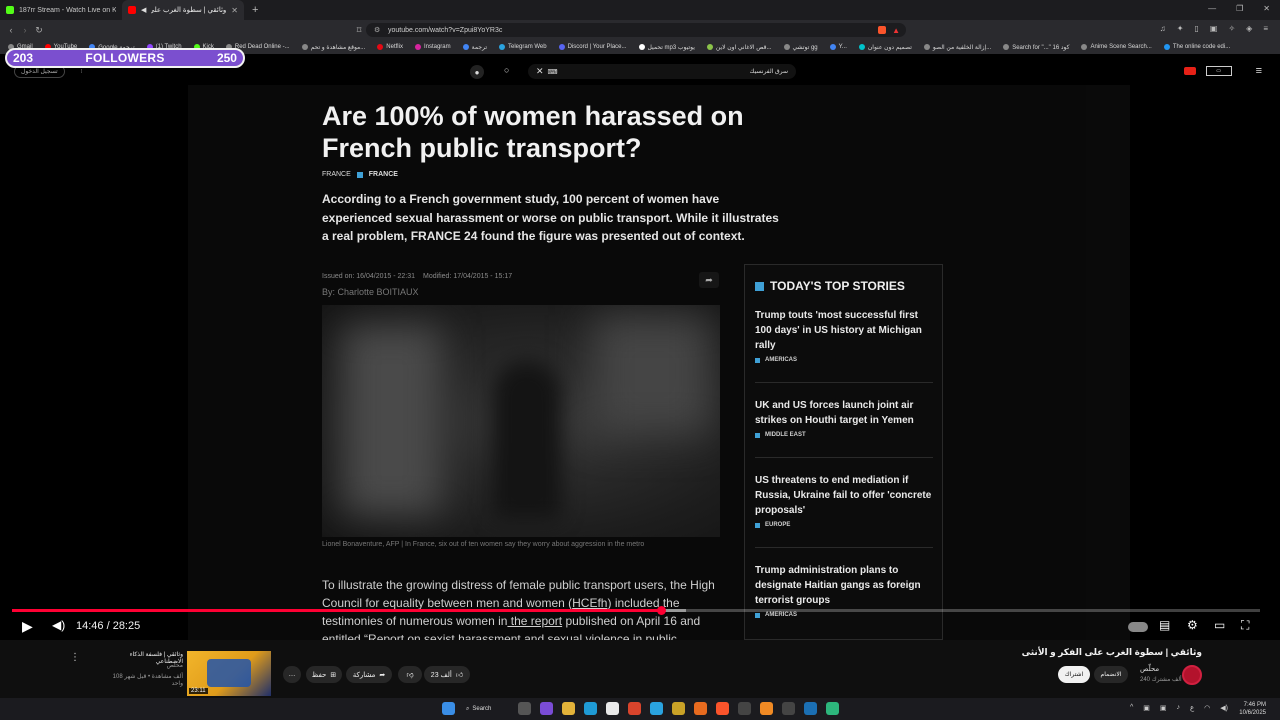 The height and width of the screenshot is (720, 1280). I want to click on story-tag: MIDDLE EAST, so click(845, 435).